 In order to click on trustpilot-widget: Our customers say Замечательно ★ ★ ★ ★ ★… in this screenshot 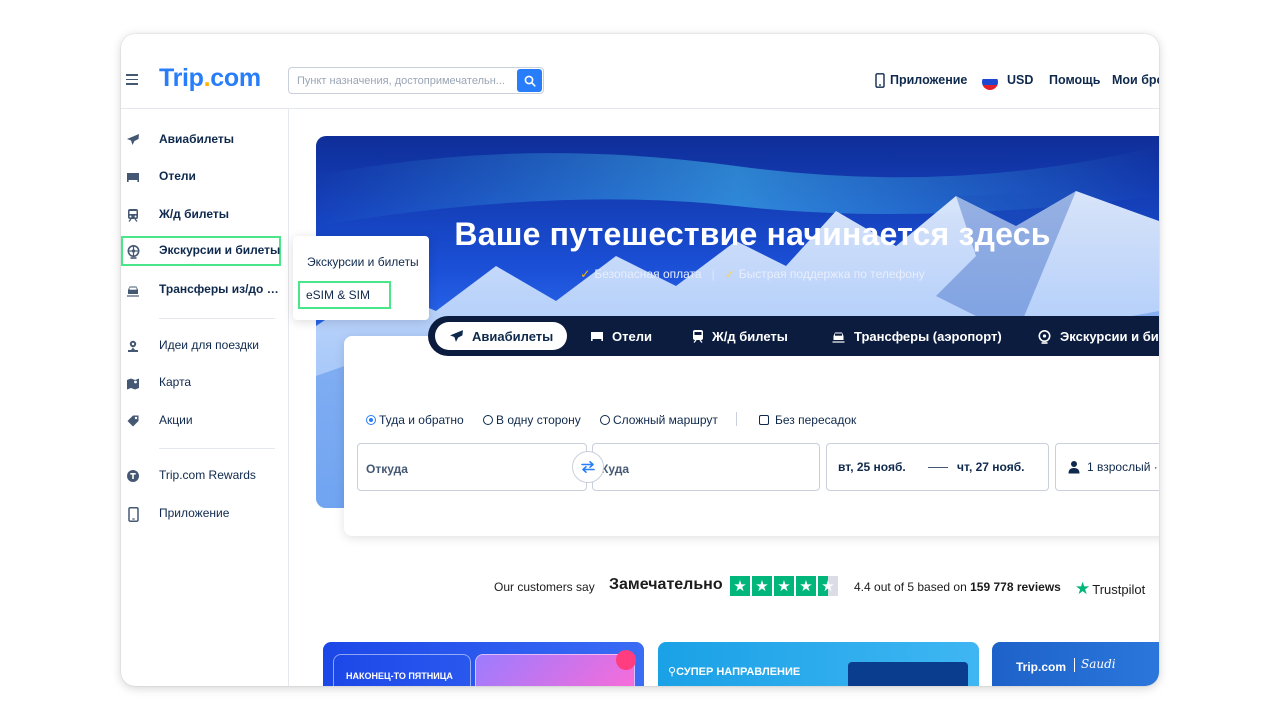, I will do `click(640, 587)`.